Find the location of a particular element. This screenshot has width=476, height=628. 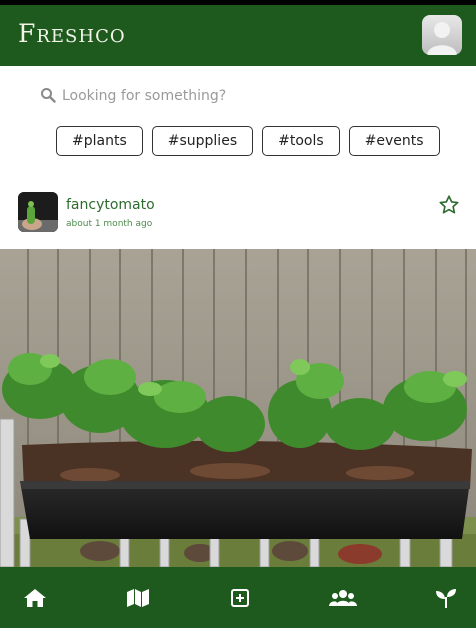

tag-events-button: #events is located at coordinates (394, 141).